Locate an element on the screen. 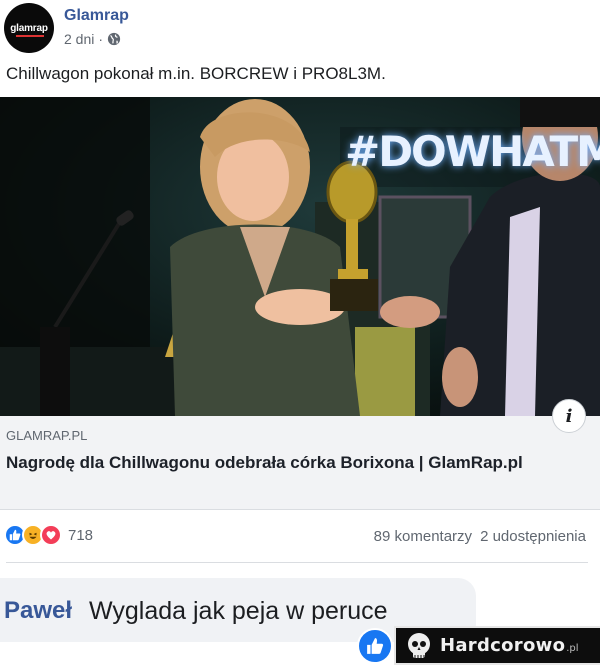  comment-text: Wyglada jak peja w peruce is located at coordinates (238, 611).